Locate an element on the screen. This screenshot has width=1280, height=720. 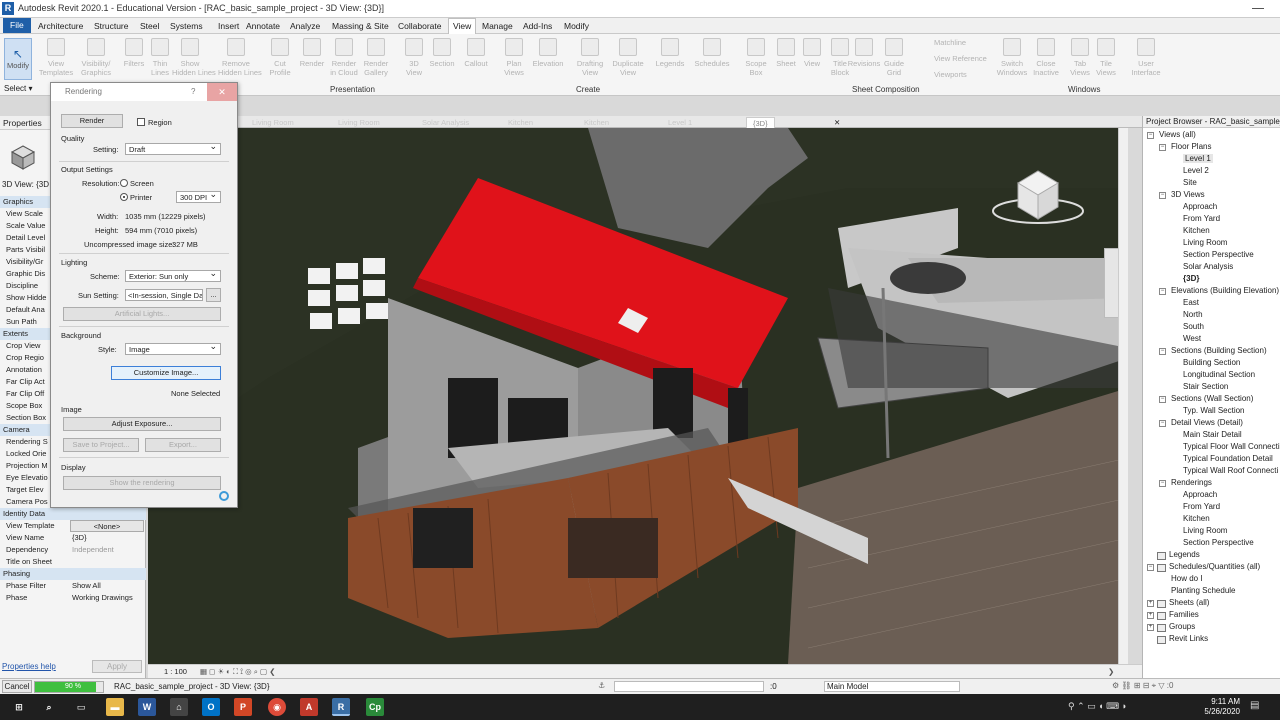
browser-item: Legends is located at coordinates (1184, 554).